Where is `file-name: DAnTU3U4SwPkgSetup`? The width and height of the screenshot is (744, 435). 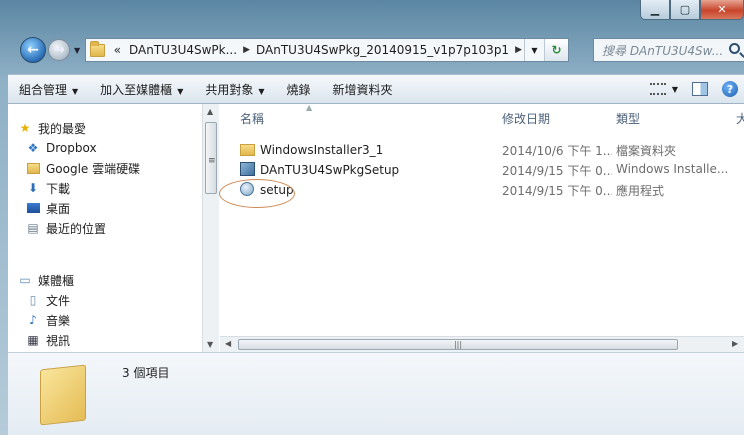
file-name: DAnTU3U4SwPkgSetup is located at coordinates (330, 170).